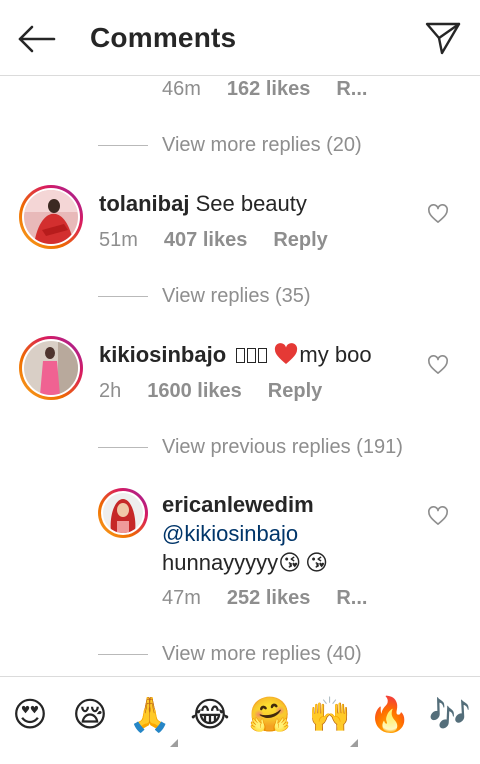 This screenshot has width=480, height=764. I want to click on reply-text-row: hunnayyyyy😘 😘, so click(245, 563).